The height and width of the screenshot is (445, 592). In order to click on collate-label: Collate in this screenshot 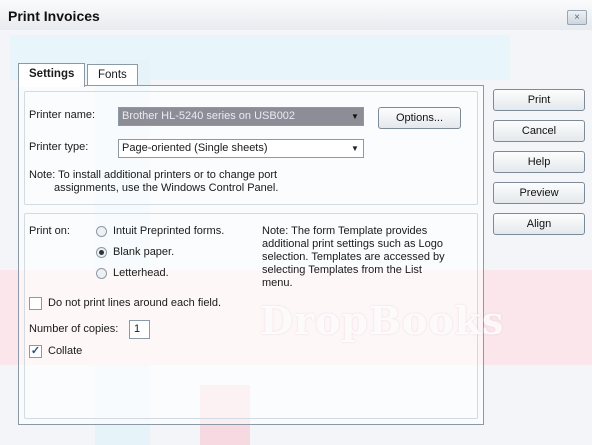, I will do `click(65, 351)`.